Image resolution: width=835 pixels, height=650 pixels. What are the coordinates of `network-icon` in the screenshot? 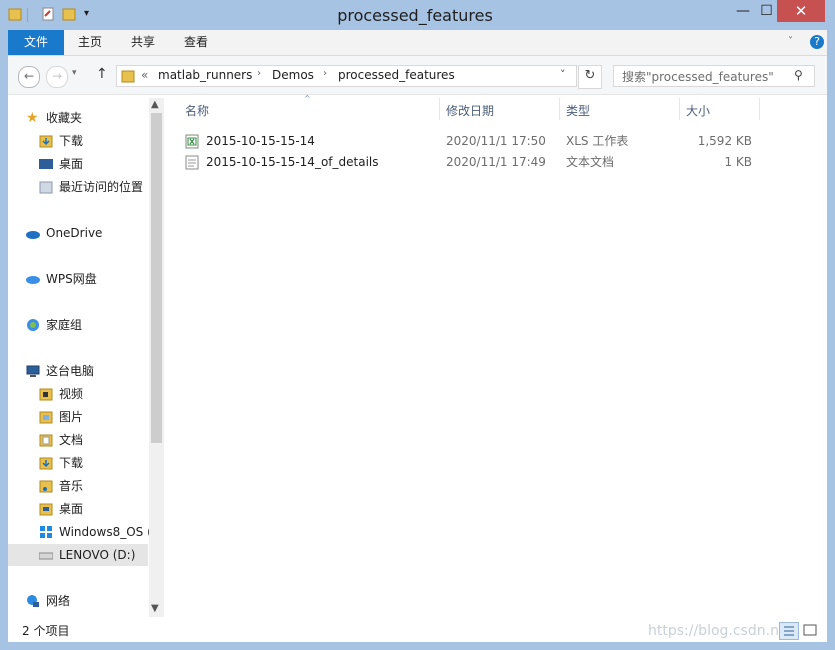 It's located at (33, 601).